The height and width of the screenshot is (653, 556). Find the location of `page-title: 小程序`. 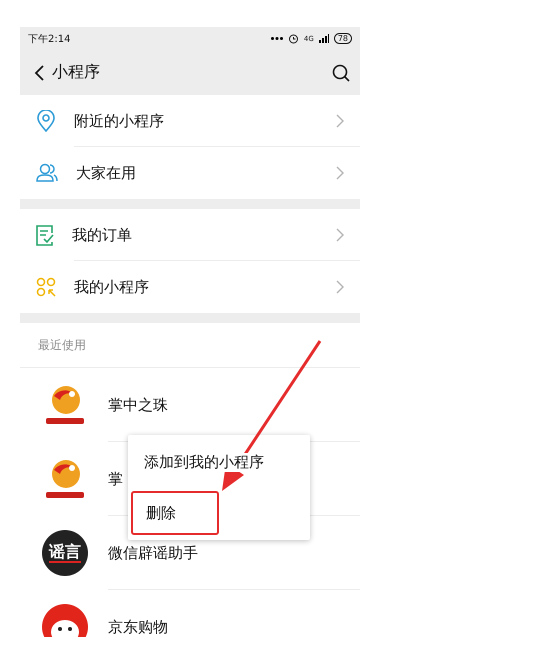

page-title: 小程序 is located at coordinates (76, 72).